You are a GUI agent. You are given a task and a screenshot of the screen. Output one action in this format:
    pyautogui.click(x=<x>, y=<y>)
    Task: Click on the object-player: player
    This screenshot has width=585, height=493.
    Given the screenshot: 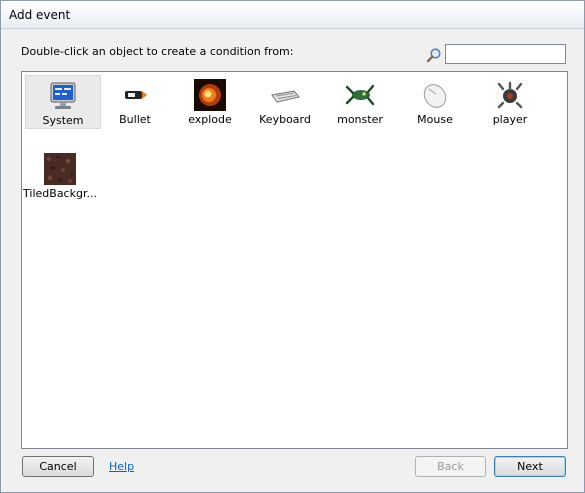 What is the action you would take?
    pyautogui.click(x=510, y=102)
    